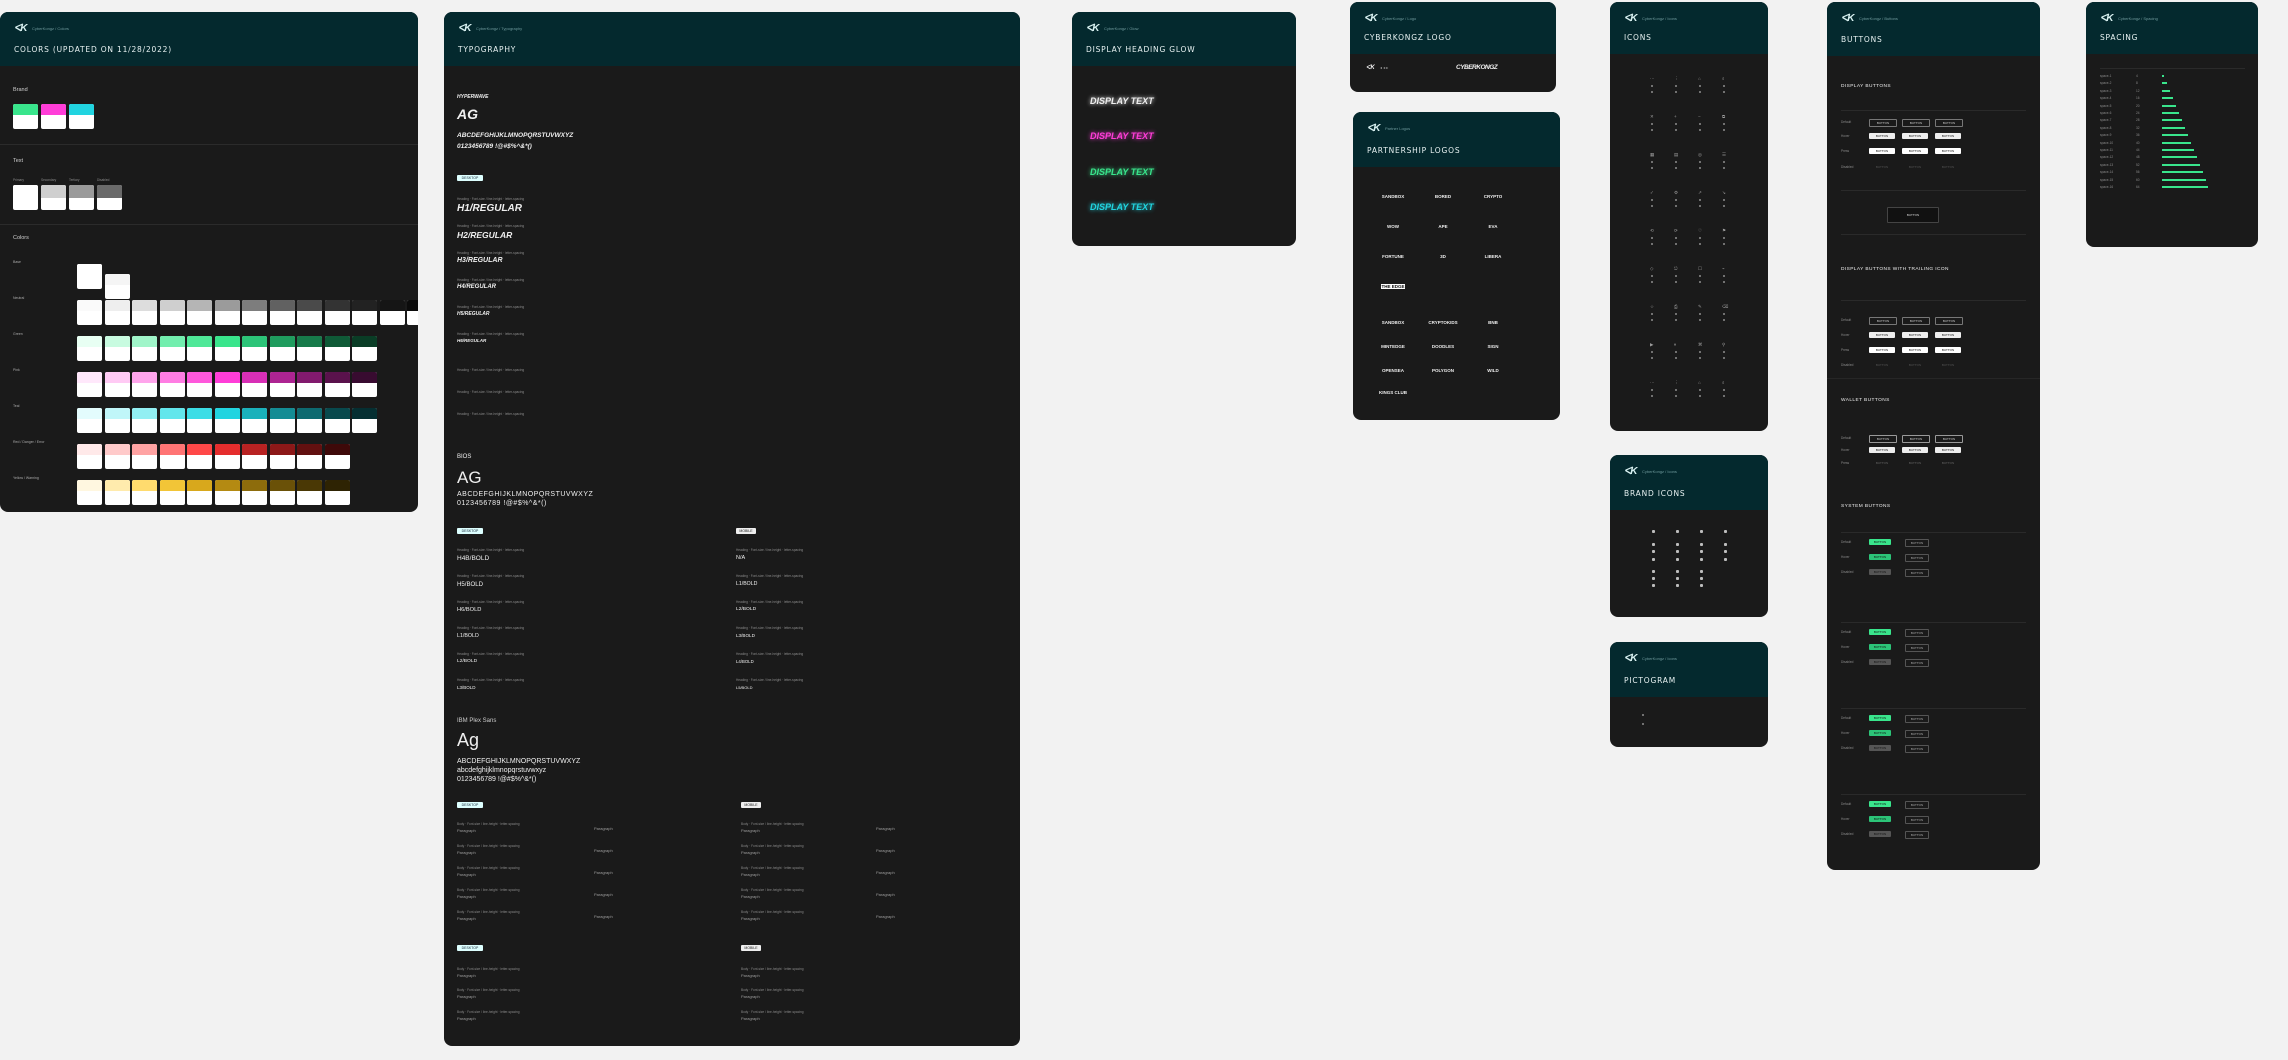 The image size is (2288, 1060). What do you see at coordinates (473, 314) in the screenshot?
I see `heading-sample: H5/REGULAR` at bounding box center [473, 314].